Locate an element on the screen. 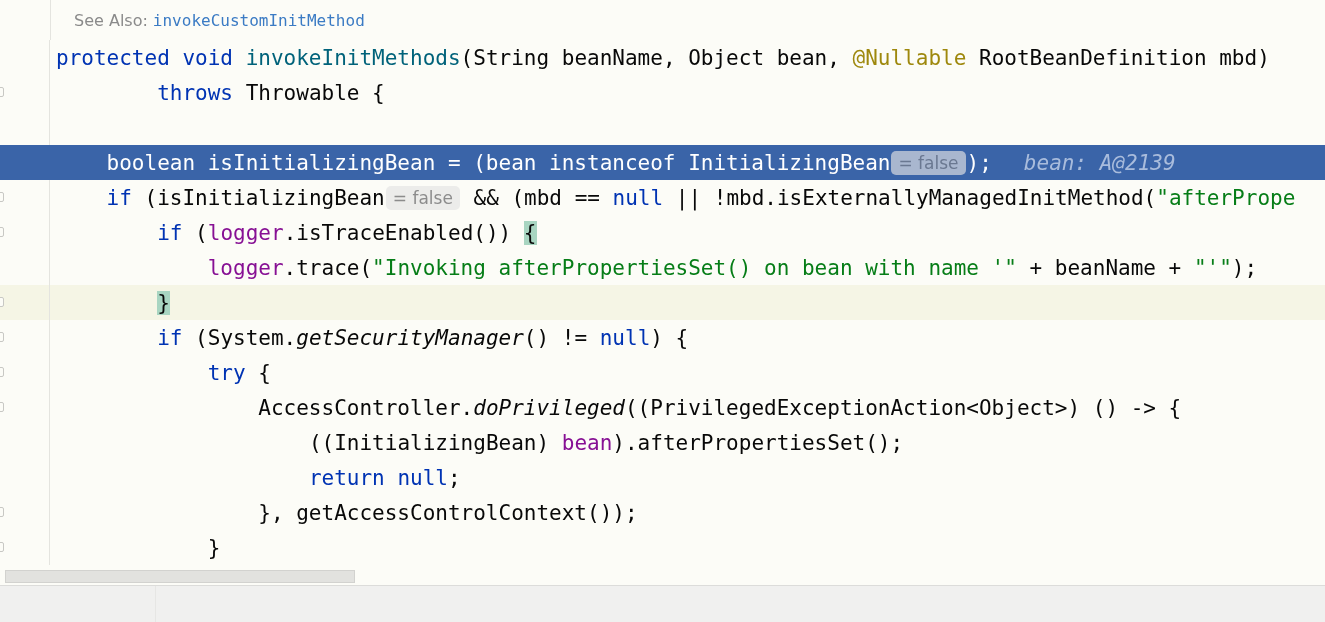 The height and width of the screenshot is (622, 1325). code-text: }, getAccessControlContext()); is located at coordinates (447, 512).